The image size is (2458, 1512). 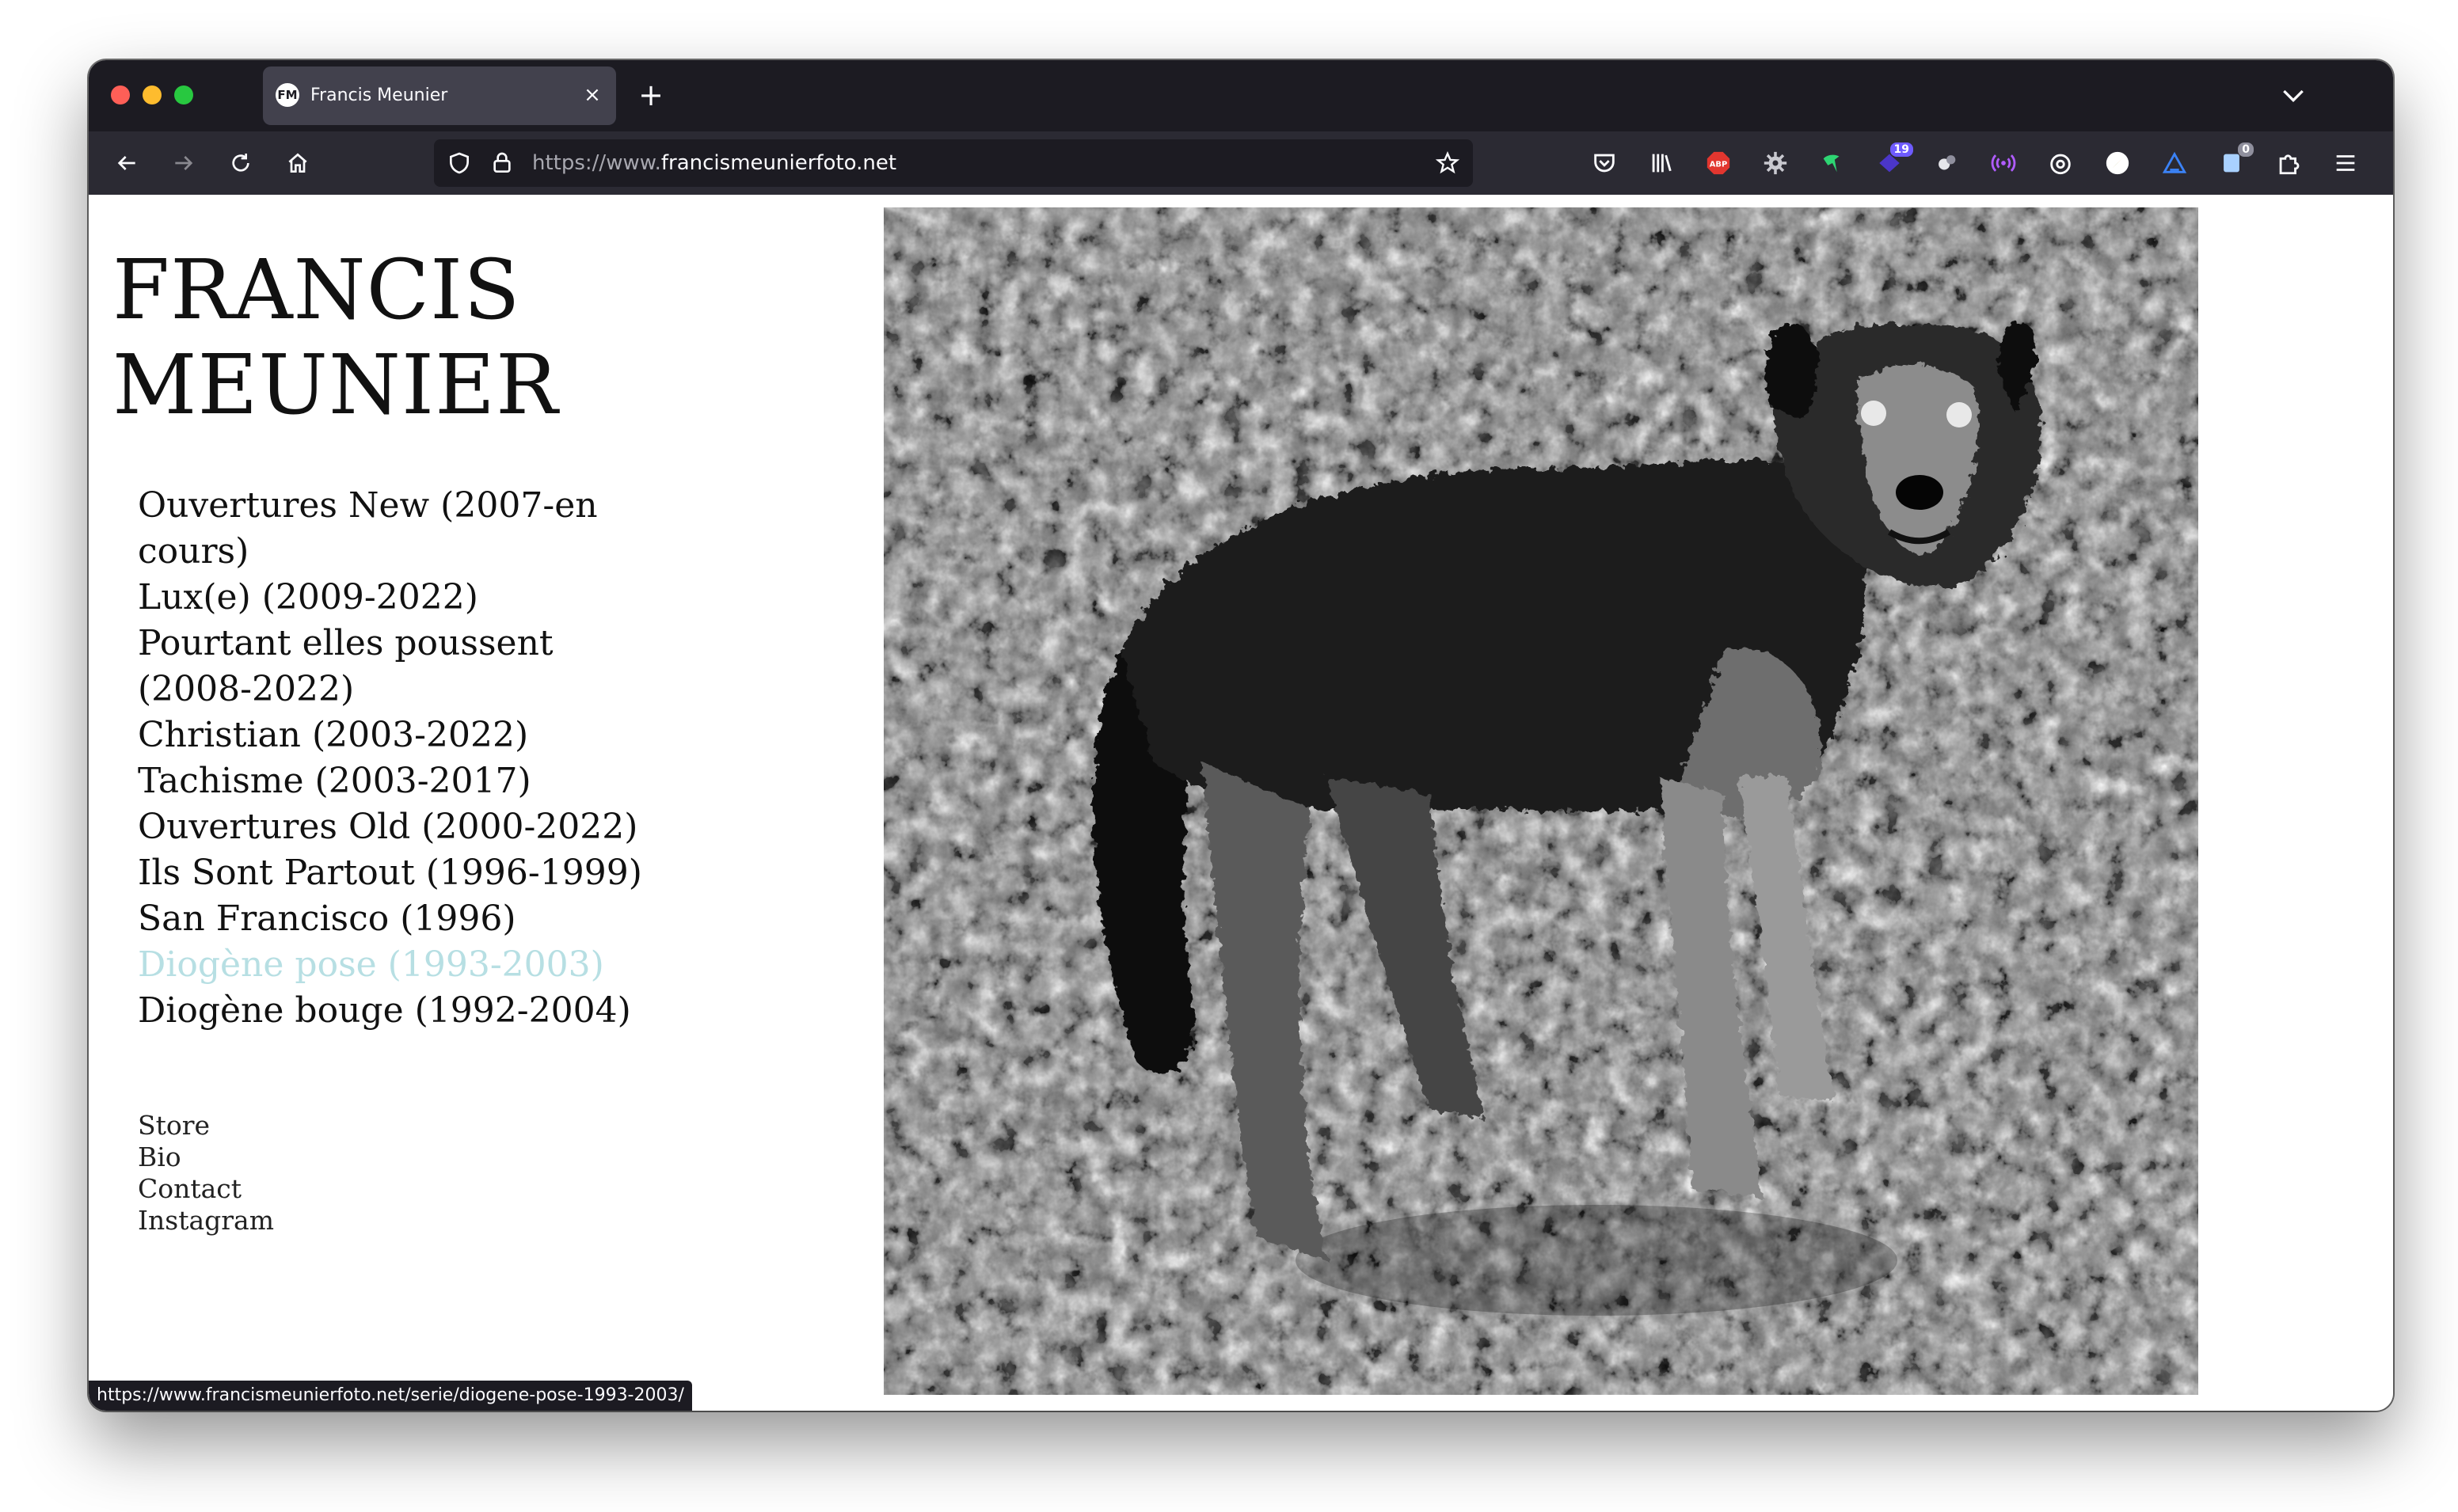 What do you see at coordinates (399, 873) in the screenshot?
I see `series-link-ils-sont-partout: Ils Sont Partout (1996-1999)` at bounding box center [399, 873].